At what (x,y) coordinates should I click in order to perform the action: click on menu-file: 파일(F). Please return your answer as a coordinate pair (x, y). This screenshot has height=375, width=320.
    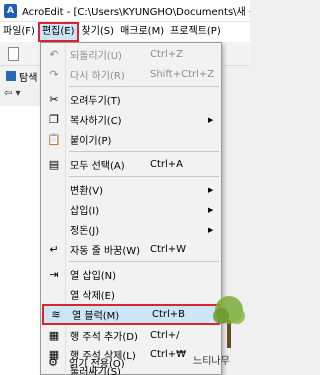
    Looking at the image, I should click on (19, 32).